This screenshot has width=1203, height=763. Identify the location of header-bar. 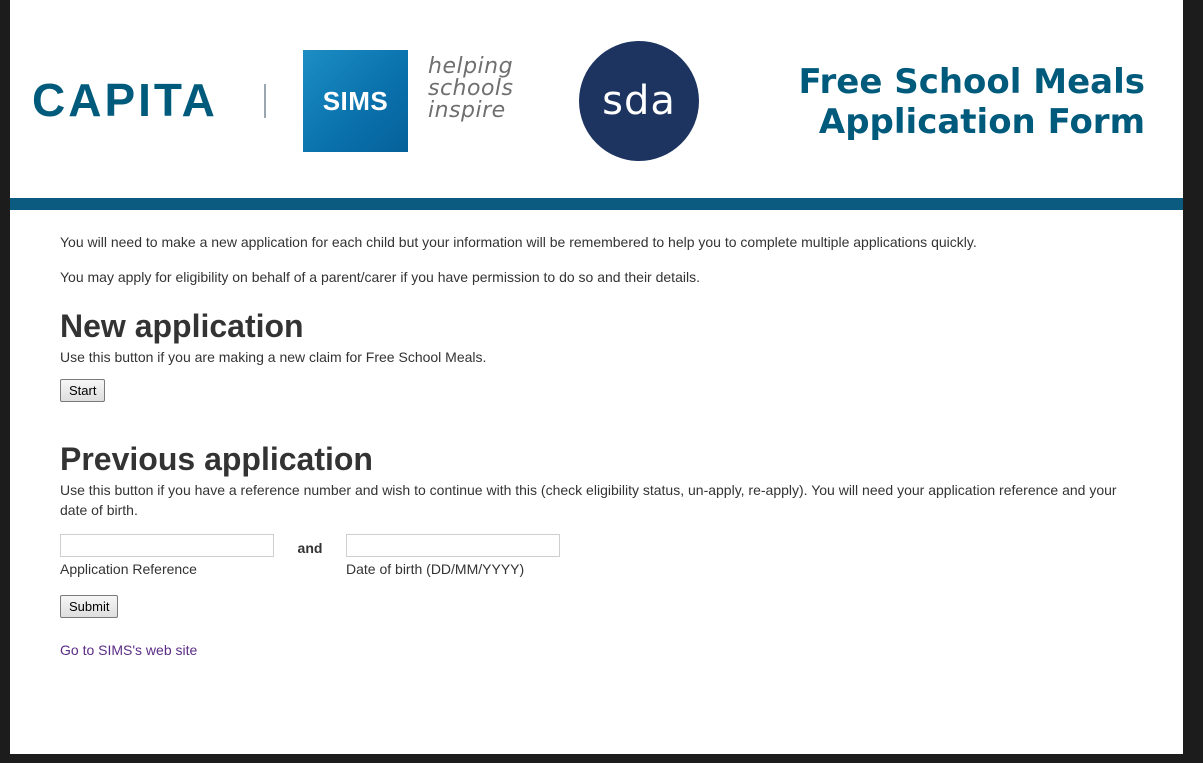
(596, 204).